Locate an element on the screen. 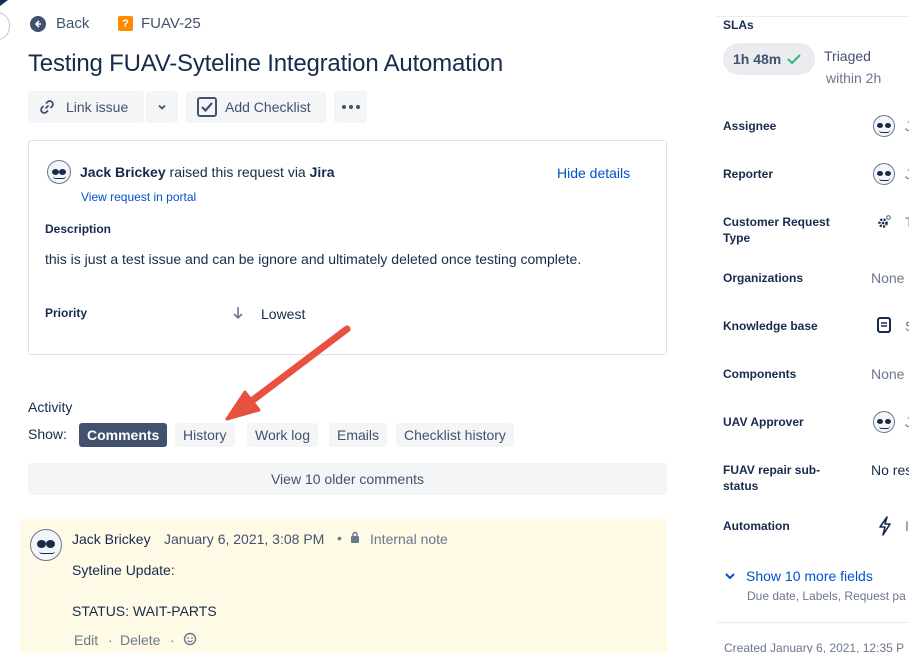  add-checklist-button: Add Checklist is located at coordinates (256, 107).